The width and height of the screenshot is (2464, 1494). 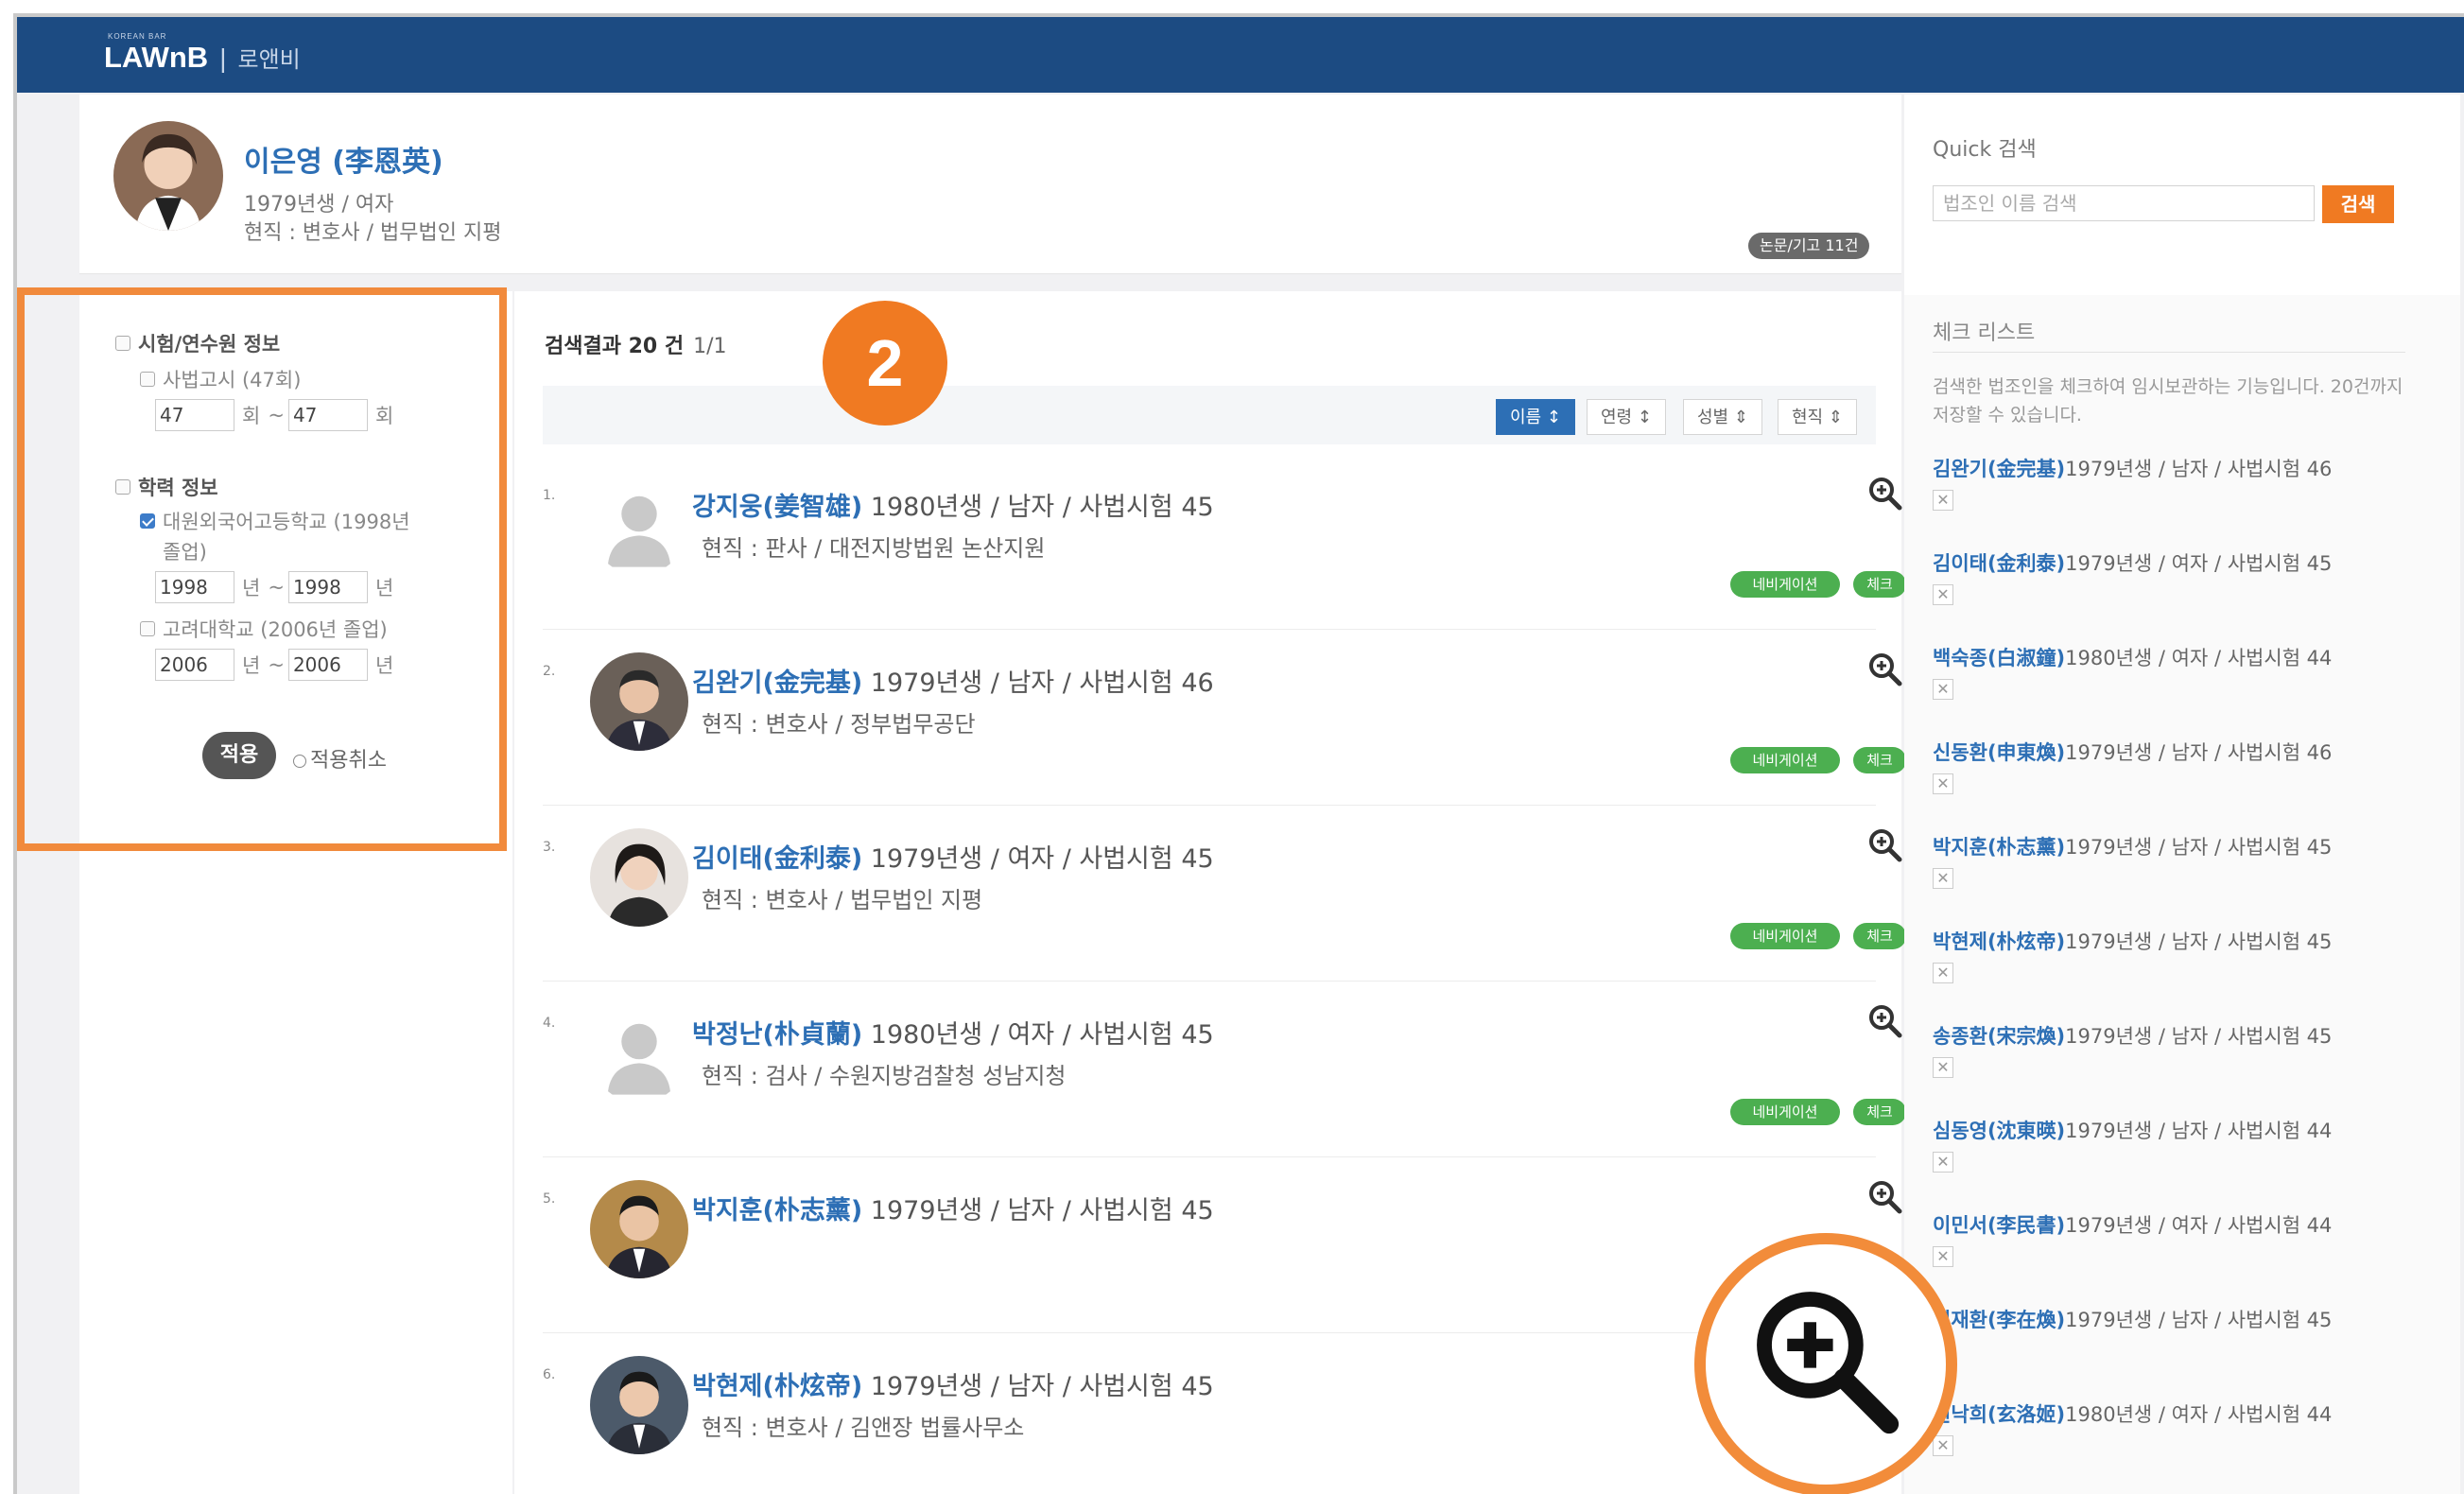 I want to click on checklist-name-link: 백숙종(白淑鐘), so click(x=1999, y=658).